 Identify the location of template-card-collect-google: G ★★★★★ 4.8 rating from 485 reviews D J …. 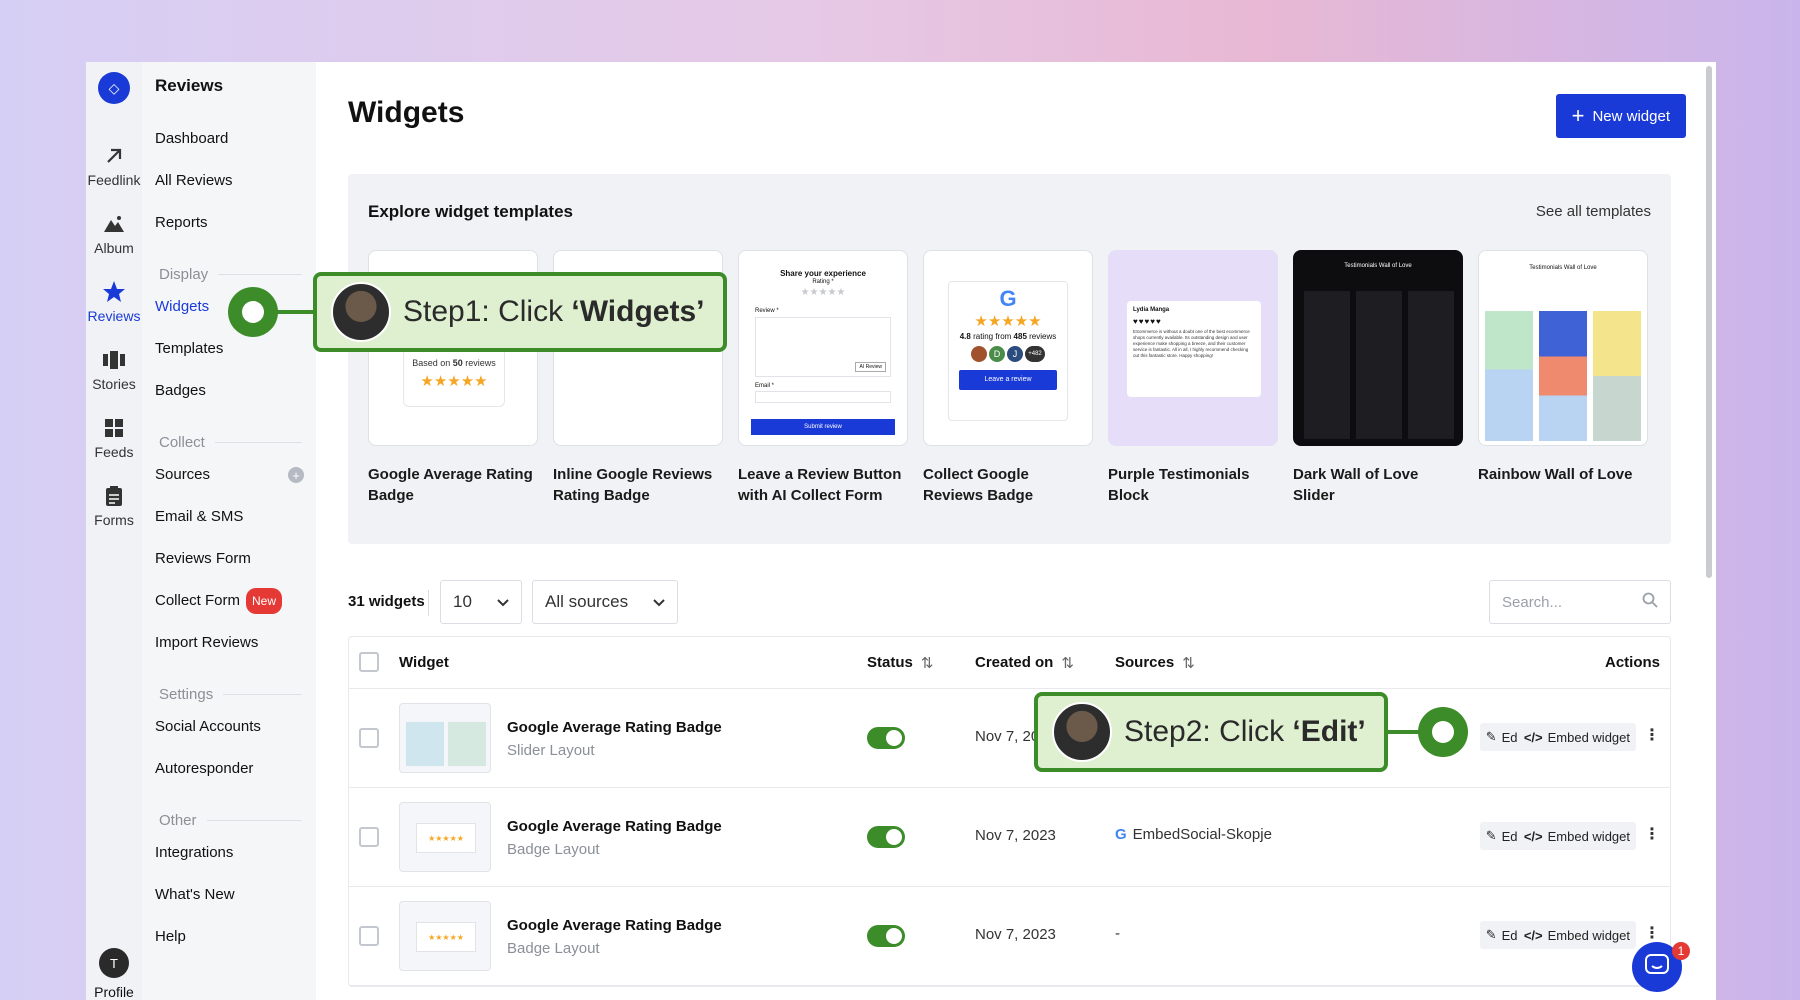
(1008, 378).